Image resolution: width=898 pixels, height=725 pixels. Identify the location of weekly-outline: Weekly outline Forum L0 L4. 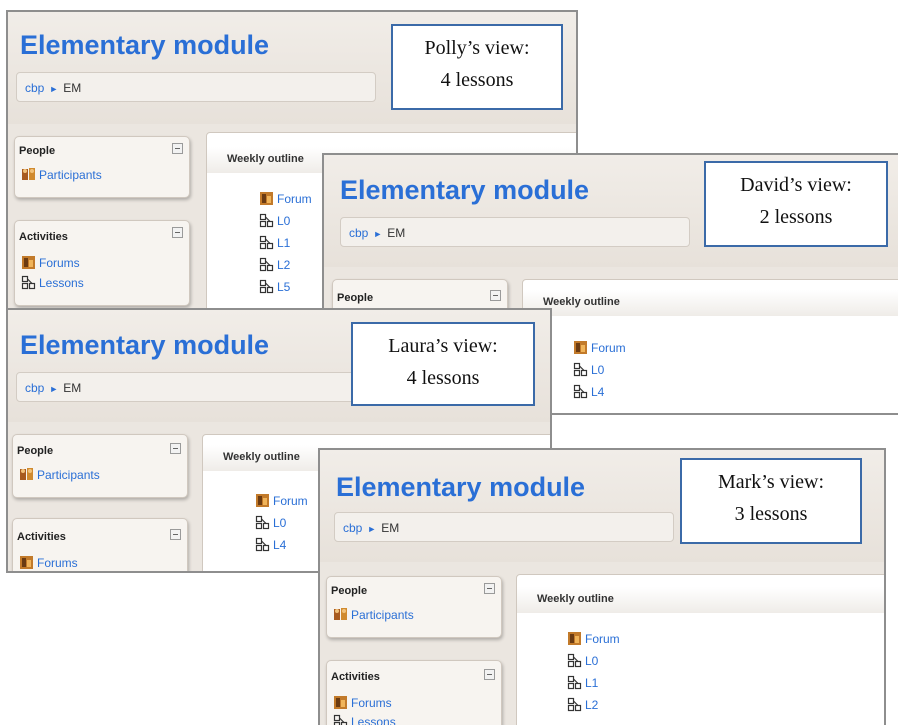
(710, 346).